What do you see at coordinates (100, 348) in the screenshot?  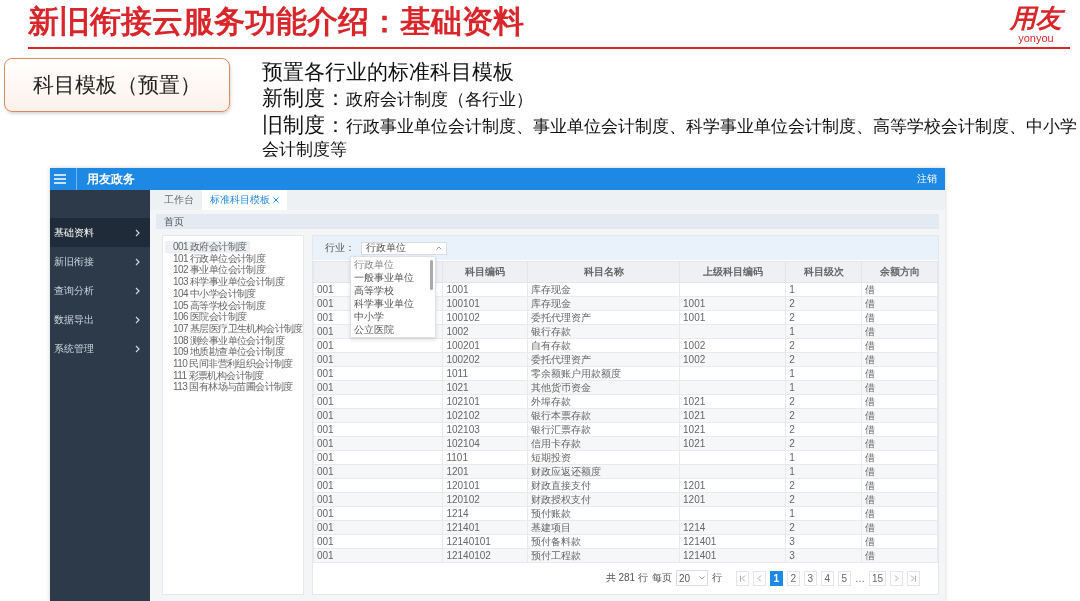 I see `sidebar-item: 系统管理` at bounding box center [100, 348].